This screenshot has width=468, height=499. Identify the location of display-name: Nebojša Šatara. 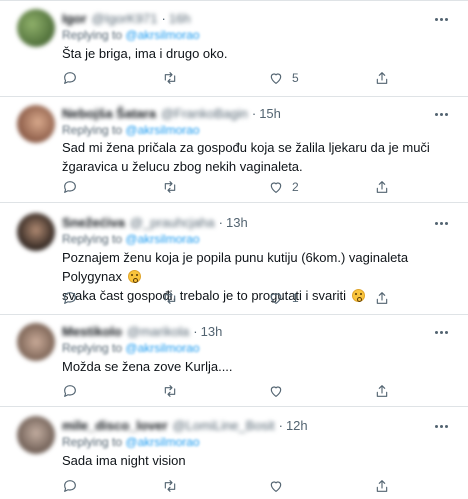
(109, 113).